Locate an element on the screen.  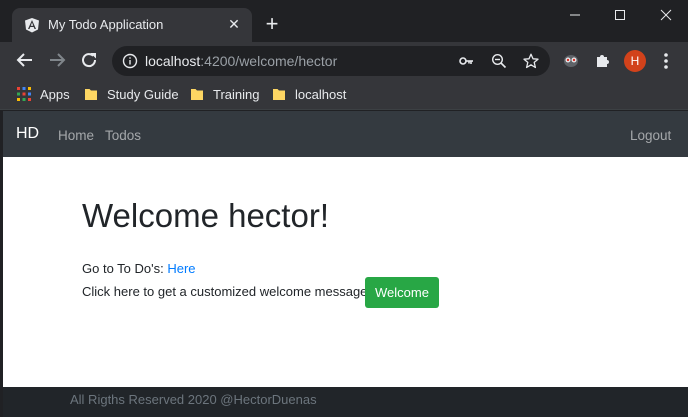
welcome-button: Welcome is located at coordinates (402, 292).